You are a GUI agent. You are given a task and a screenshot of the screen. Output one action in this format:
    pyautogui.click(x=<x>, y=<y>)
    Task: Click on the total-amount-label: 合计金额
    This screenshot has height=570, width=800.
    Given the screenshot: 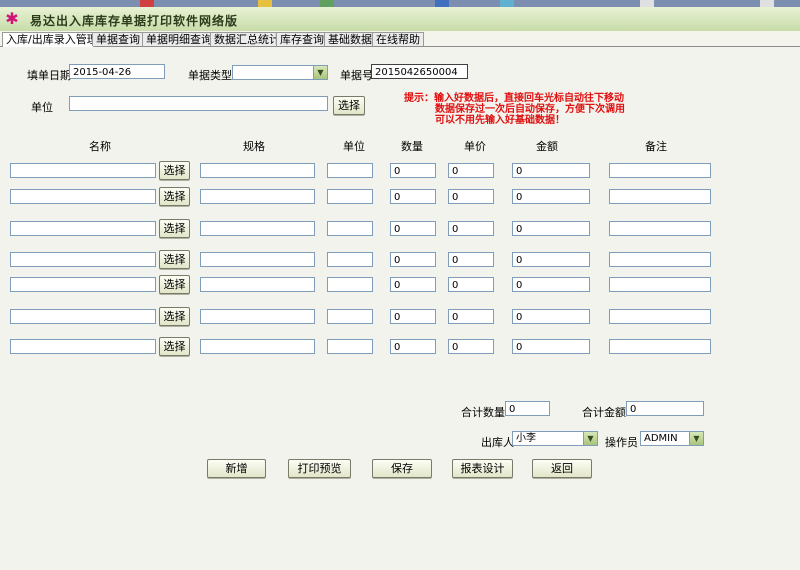 What is the action you would take?
    pyautogui.click(x=604, y=412)
    